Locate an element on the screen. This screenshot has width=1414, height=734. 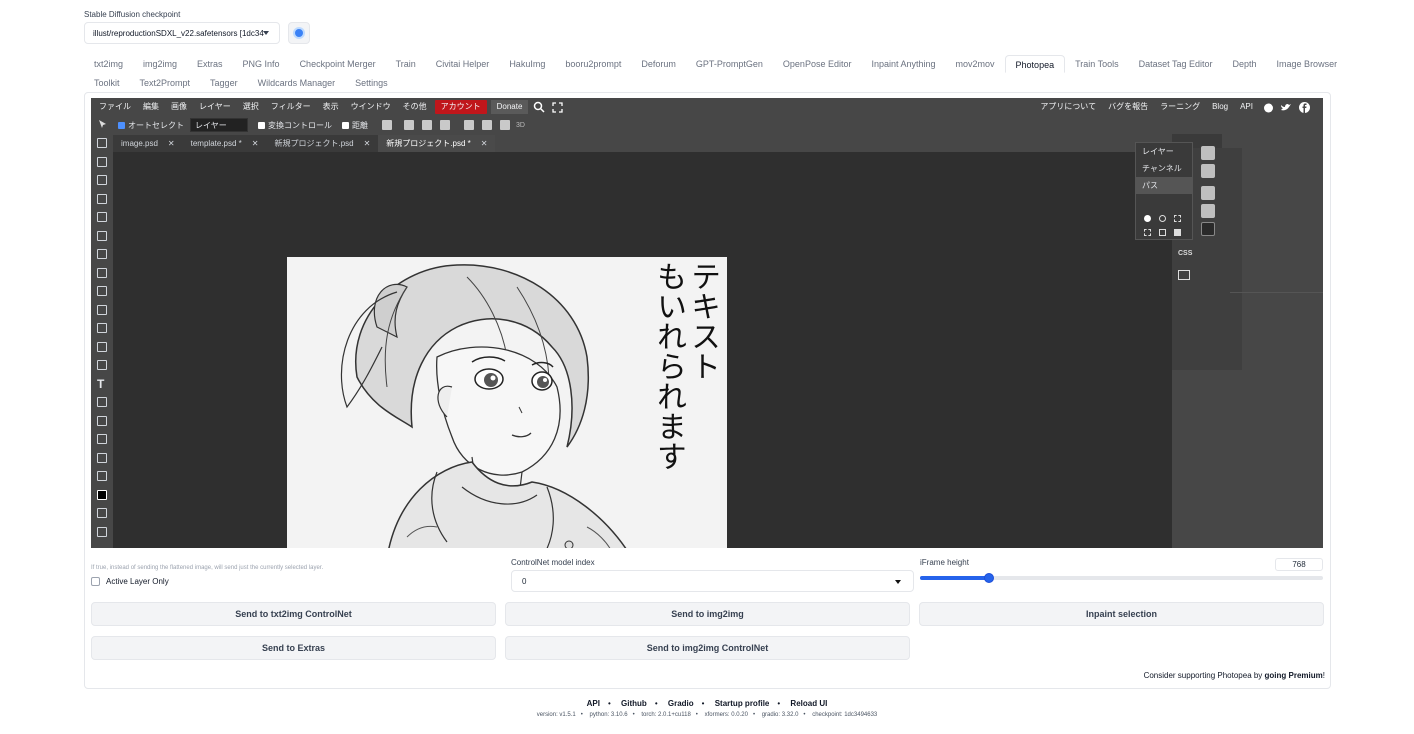
quick-mask-tool-icon is located at coordinates (102, 513).